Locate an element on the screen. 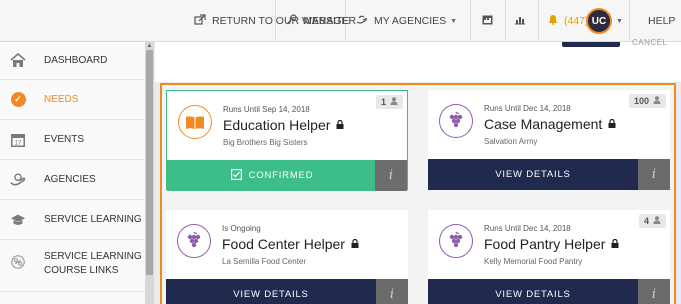  need-title-text: Food Center Helper is located at coordinates (283, 244).